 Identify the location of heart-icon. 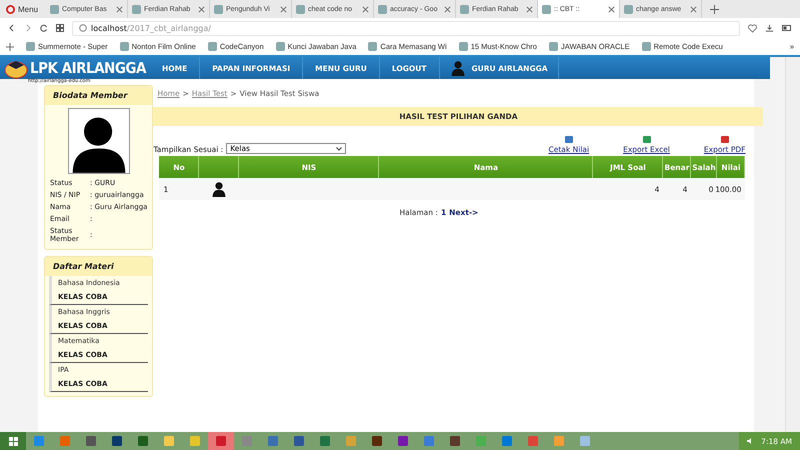
(752, 28).